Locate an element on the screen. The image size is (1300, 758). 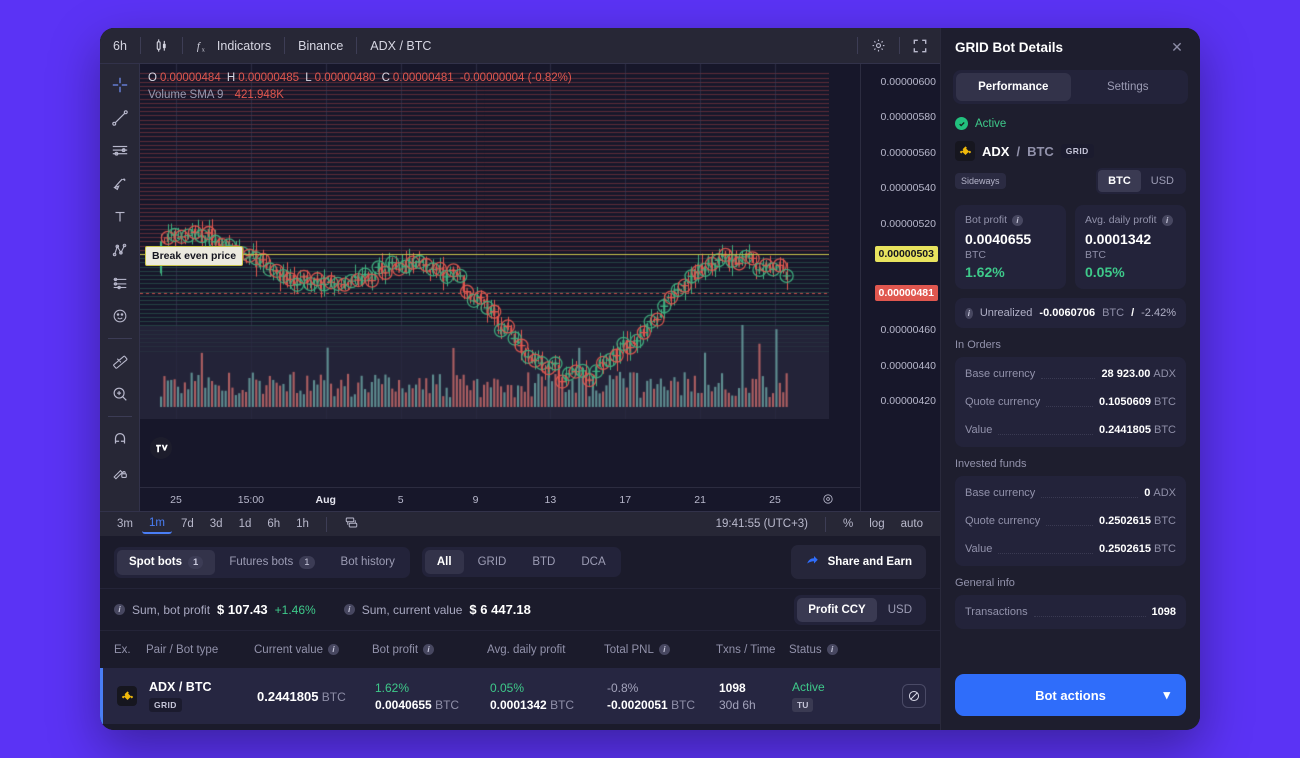
tab-settings: Settings is located at coordinates (1128, 87).